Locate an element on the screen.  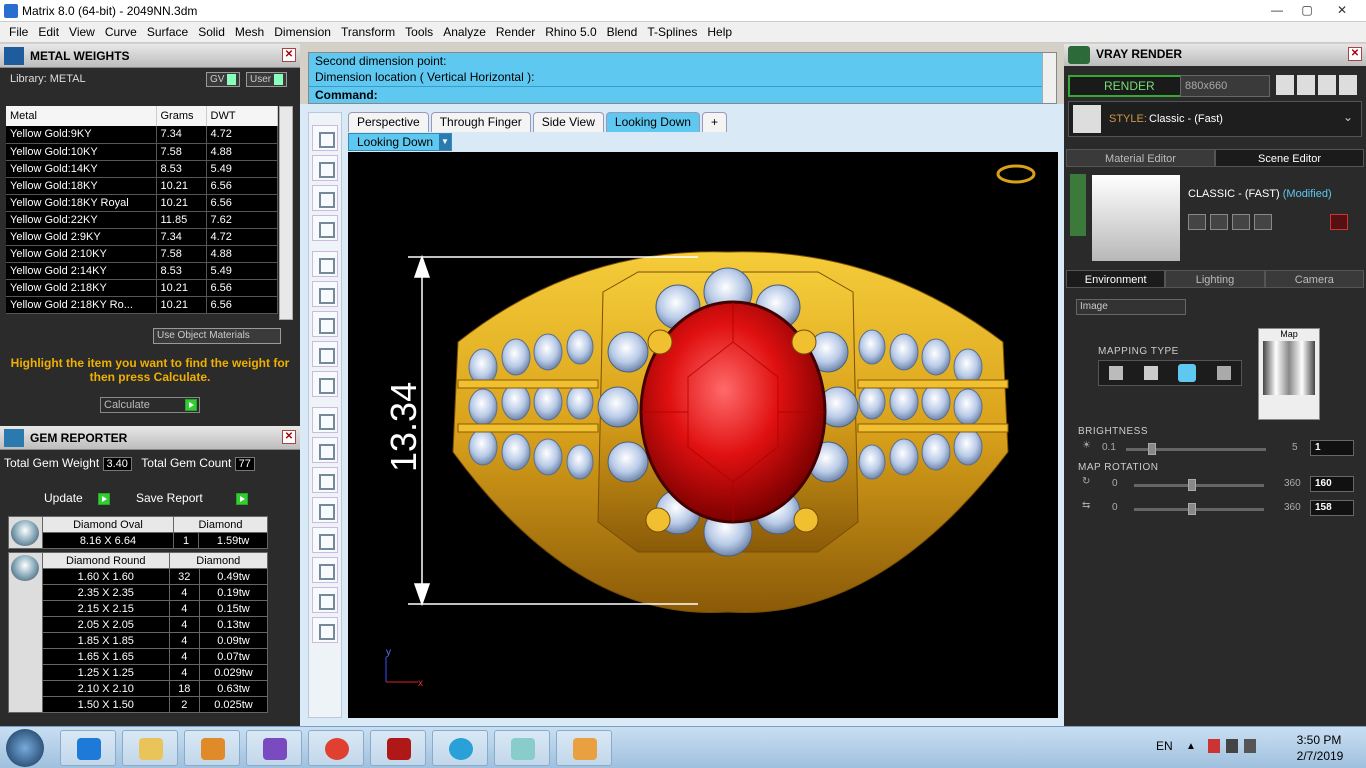
table-row: Yellow Gold 2:14KY 8.53 5.49 is located at coordinates (142, 271).